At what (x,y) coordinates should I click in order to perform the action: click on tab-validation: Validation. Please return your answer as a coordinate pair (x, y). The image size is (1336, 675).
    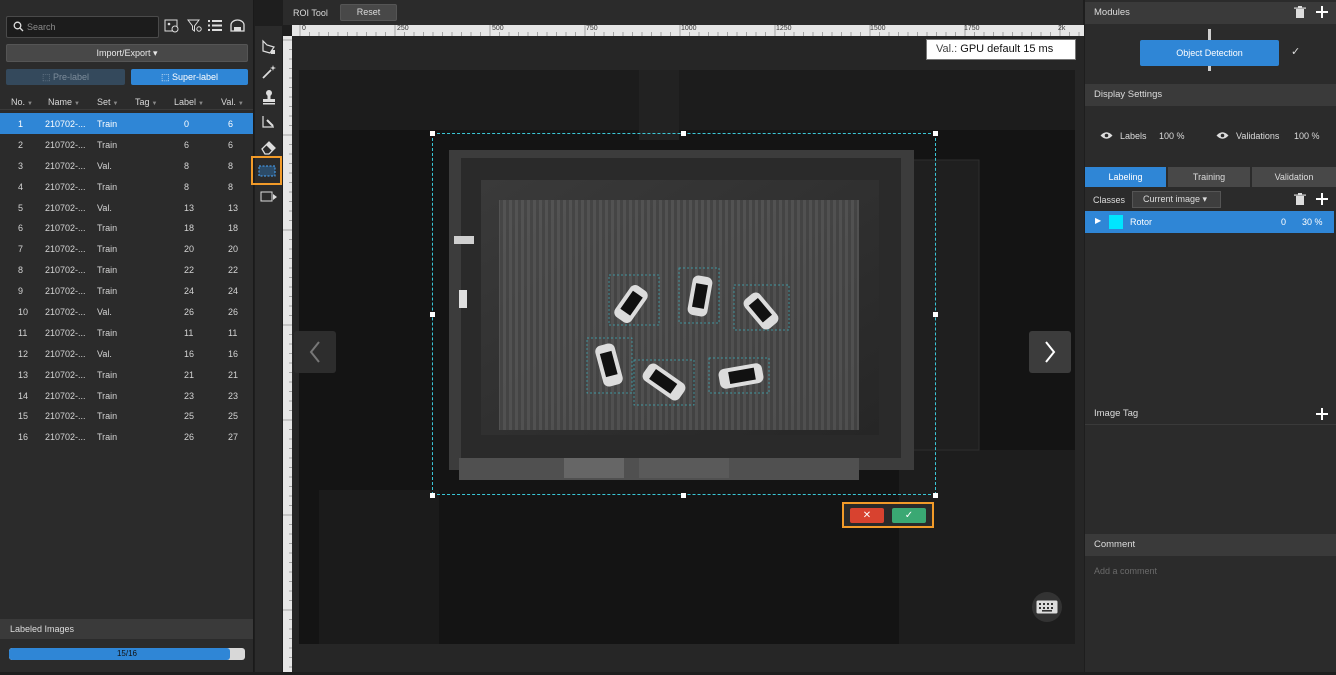
    Looking at the image, I should click on (1294, 177).